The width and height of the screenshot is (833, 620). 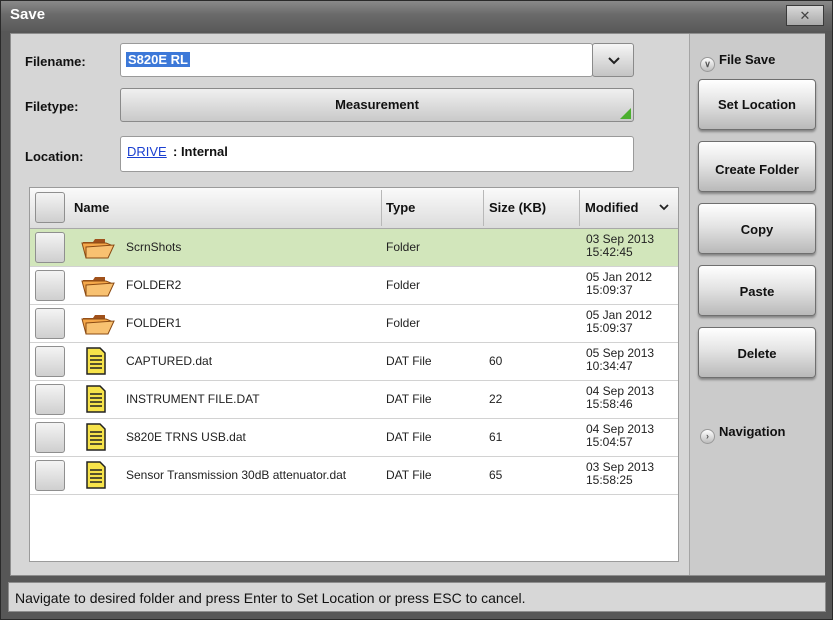 What do you see at coordinates (611, 208) in the screenshot?
I see `column-header-modified: Modified` at bounding box center [611, 208].